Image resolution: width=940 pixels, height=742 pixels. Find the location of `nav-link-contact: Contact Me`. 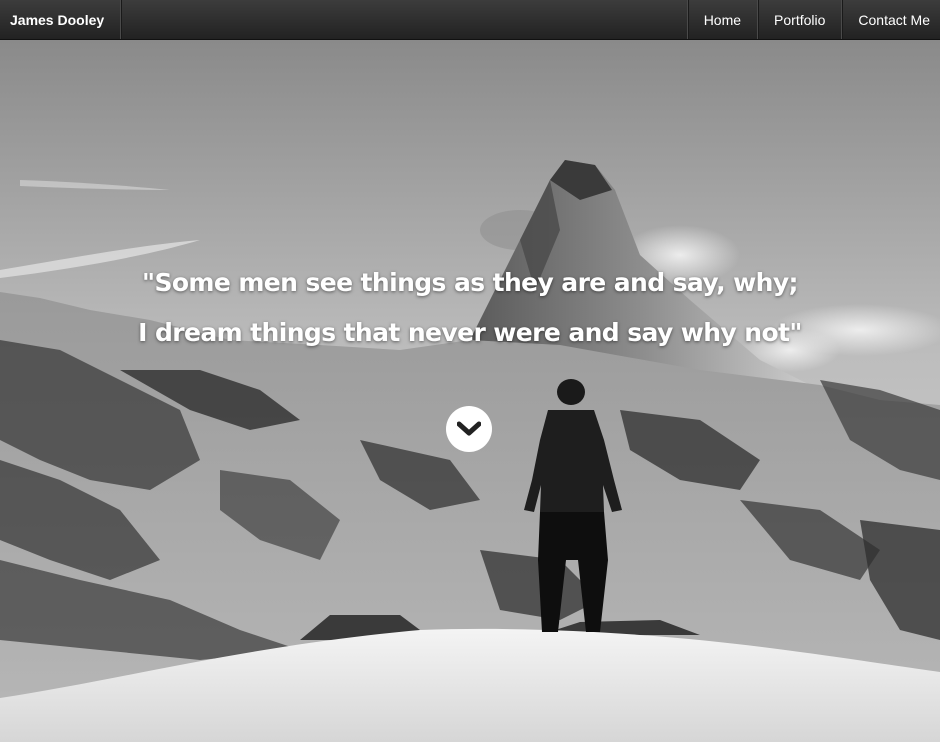

nav-link-contact: Contact Me is located at coordinates (890, 19).